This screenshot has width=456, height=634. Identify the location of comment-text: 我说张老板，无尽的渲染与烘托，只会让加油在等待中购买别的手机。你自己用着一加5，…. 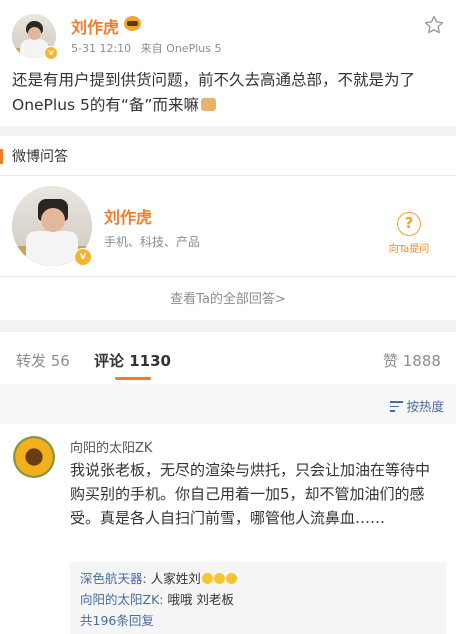
(250, 494).